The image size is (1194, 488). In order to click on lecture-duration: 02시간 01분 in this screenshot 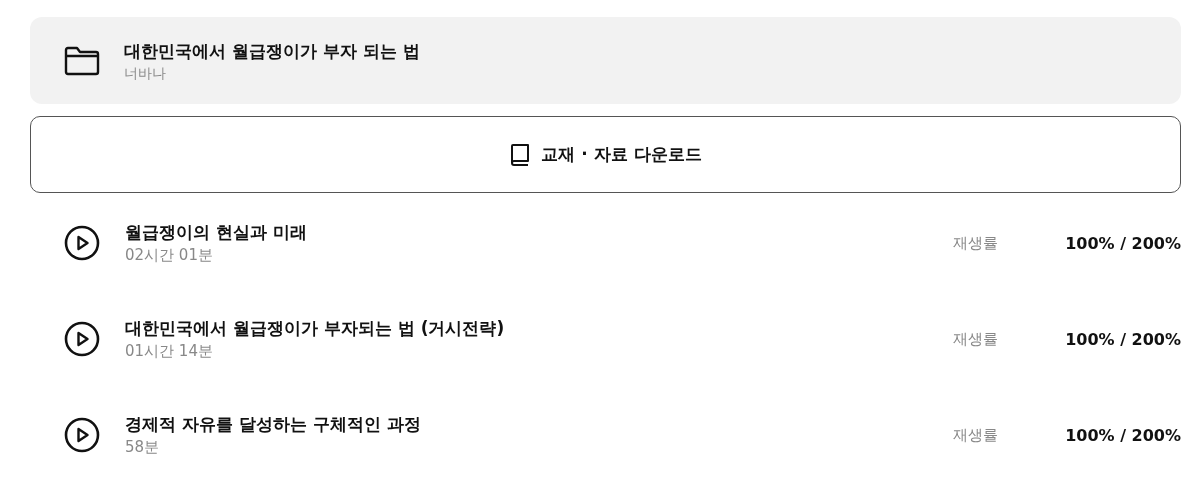, I will do `click(169, 255)`.